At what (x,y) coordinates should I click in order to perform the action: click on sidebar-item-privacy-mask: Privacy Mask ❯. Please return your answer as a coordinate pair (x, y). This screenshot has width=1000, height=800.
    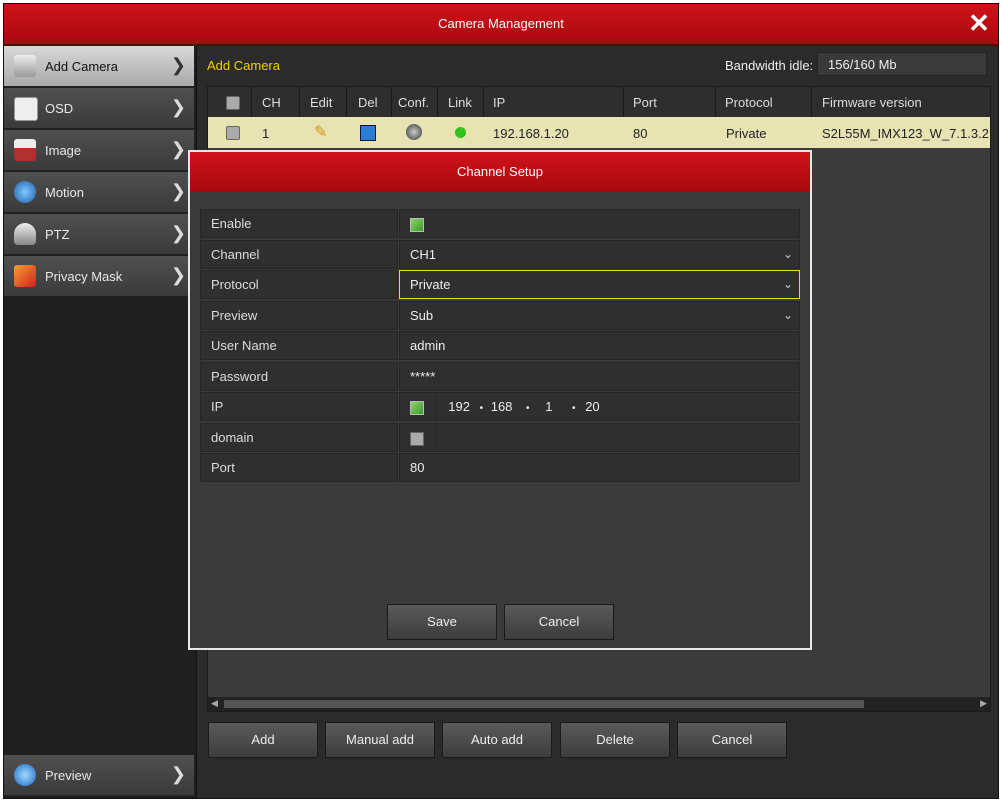
    Looking at the image, I should click on (99, 276).